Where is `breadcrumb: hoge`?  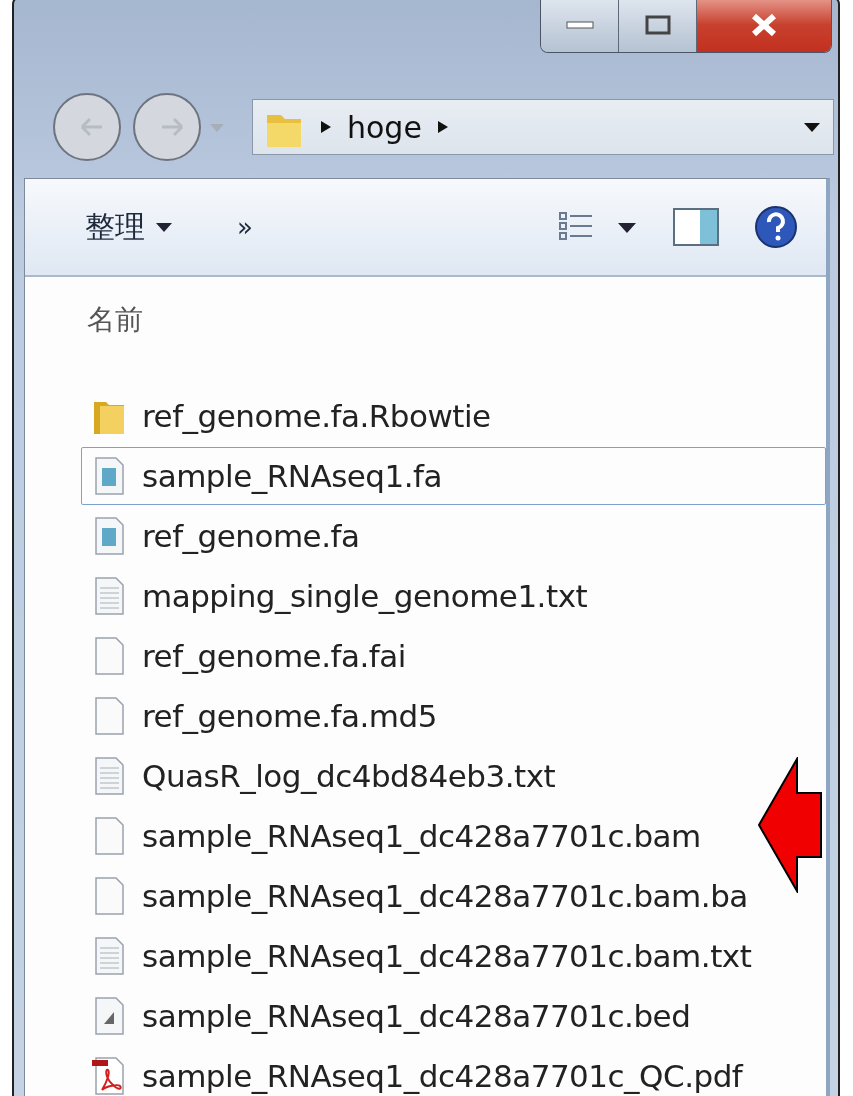 breadcrumb: hoge is located at coordinates (384, 127).